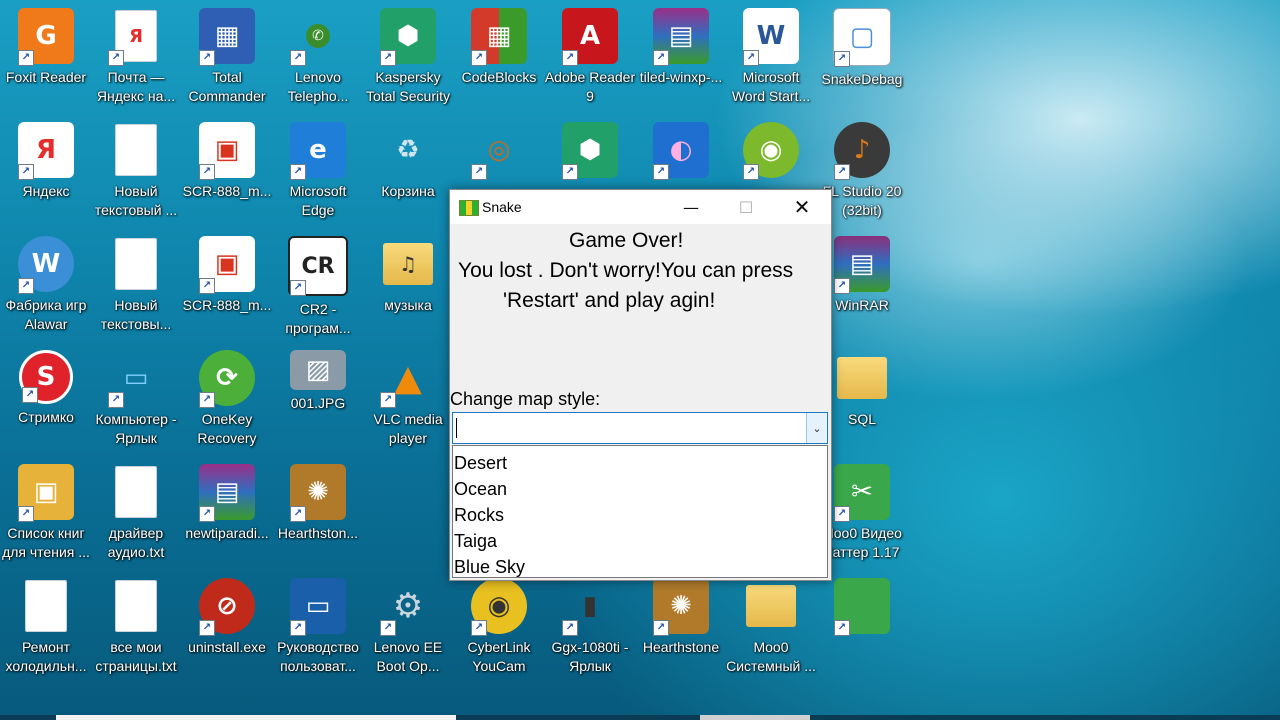 The height and width of the screenshot is (720, 1280). I want to click on music-folder-icon: ♫, so click(408, 264).